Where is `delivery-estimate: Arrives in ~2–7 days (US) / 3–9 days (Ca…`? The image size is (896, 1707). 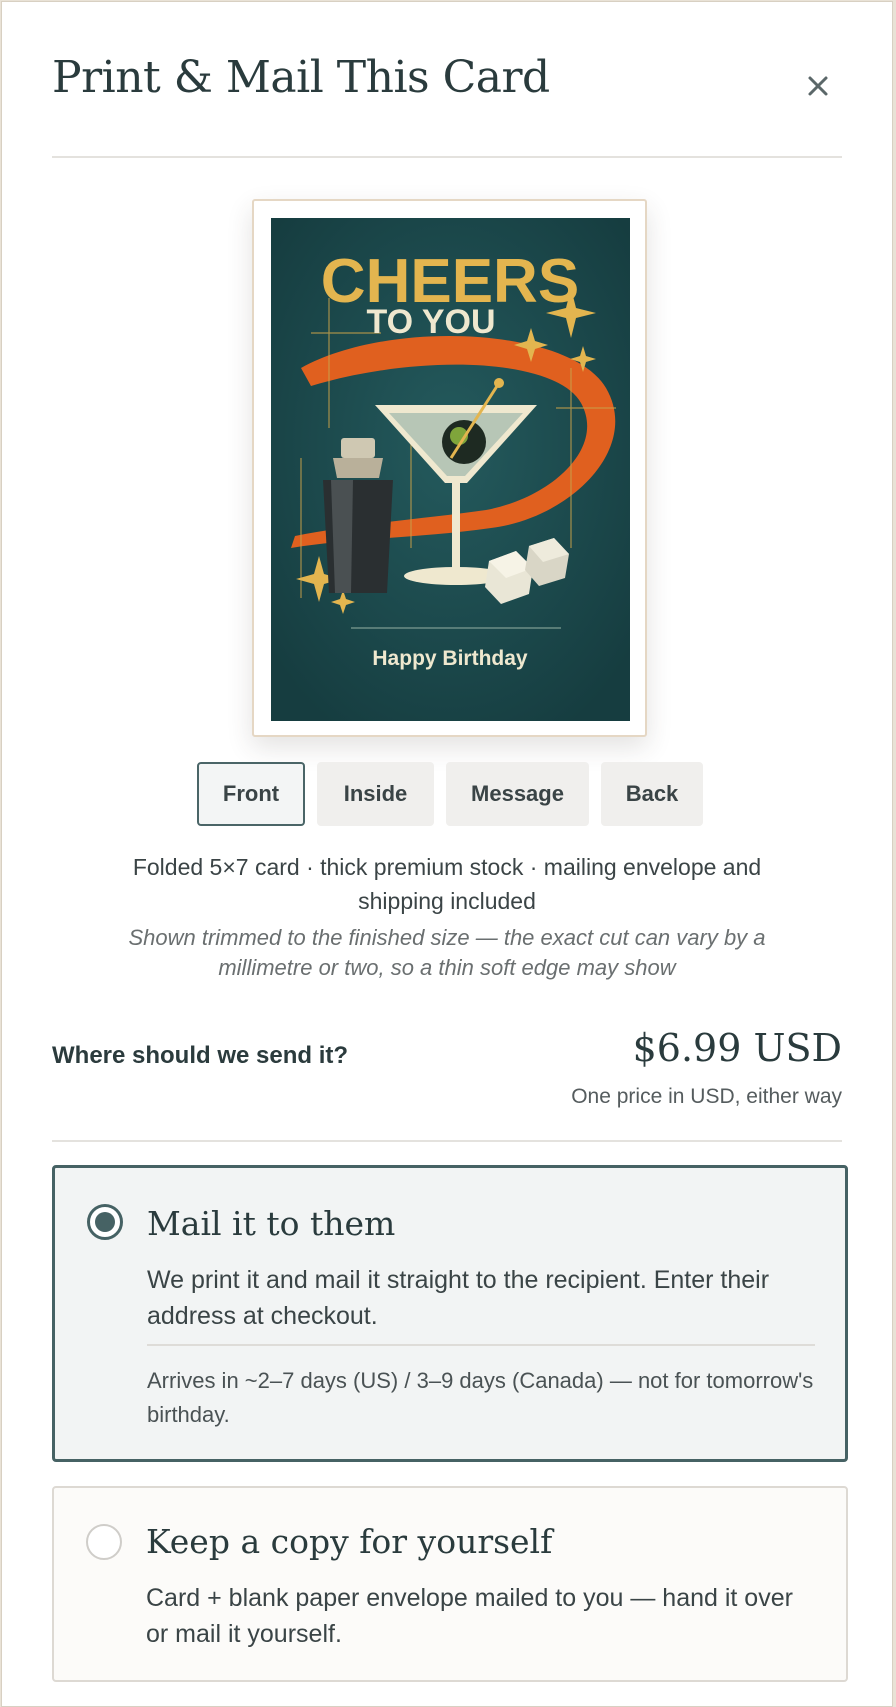
delivery-estimate: Arrives in ~2–7 days (US) / 3–9 days (Ca… is located at coordinates (480, 1397).